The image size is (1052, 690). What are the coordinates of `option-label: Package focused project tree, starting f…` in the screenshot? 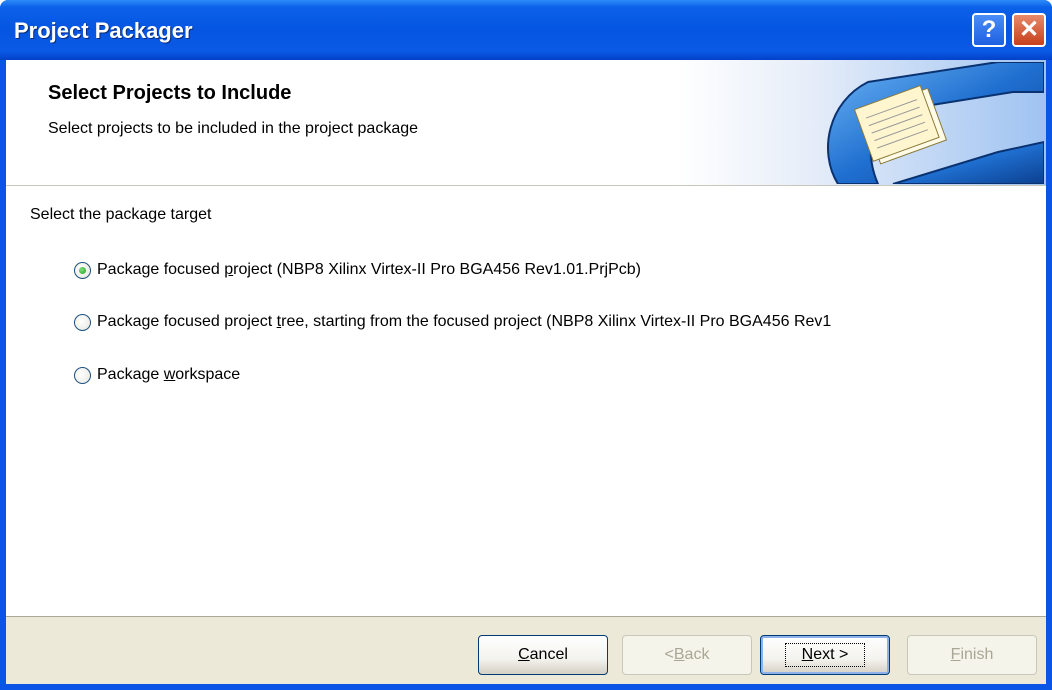 It's located at (464, 321).